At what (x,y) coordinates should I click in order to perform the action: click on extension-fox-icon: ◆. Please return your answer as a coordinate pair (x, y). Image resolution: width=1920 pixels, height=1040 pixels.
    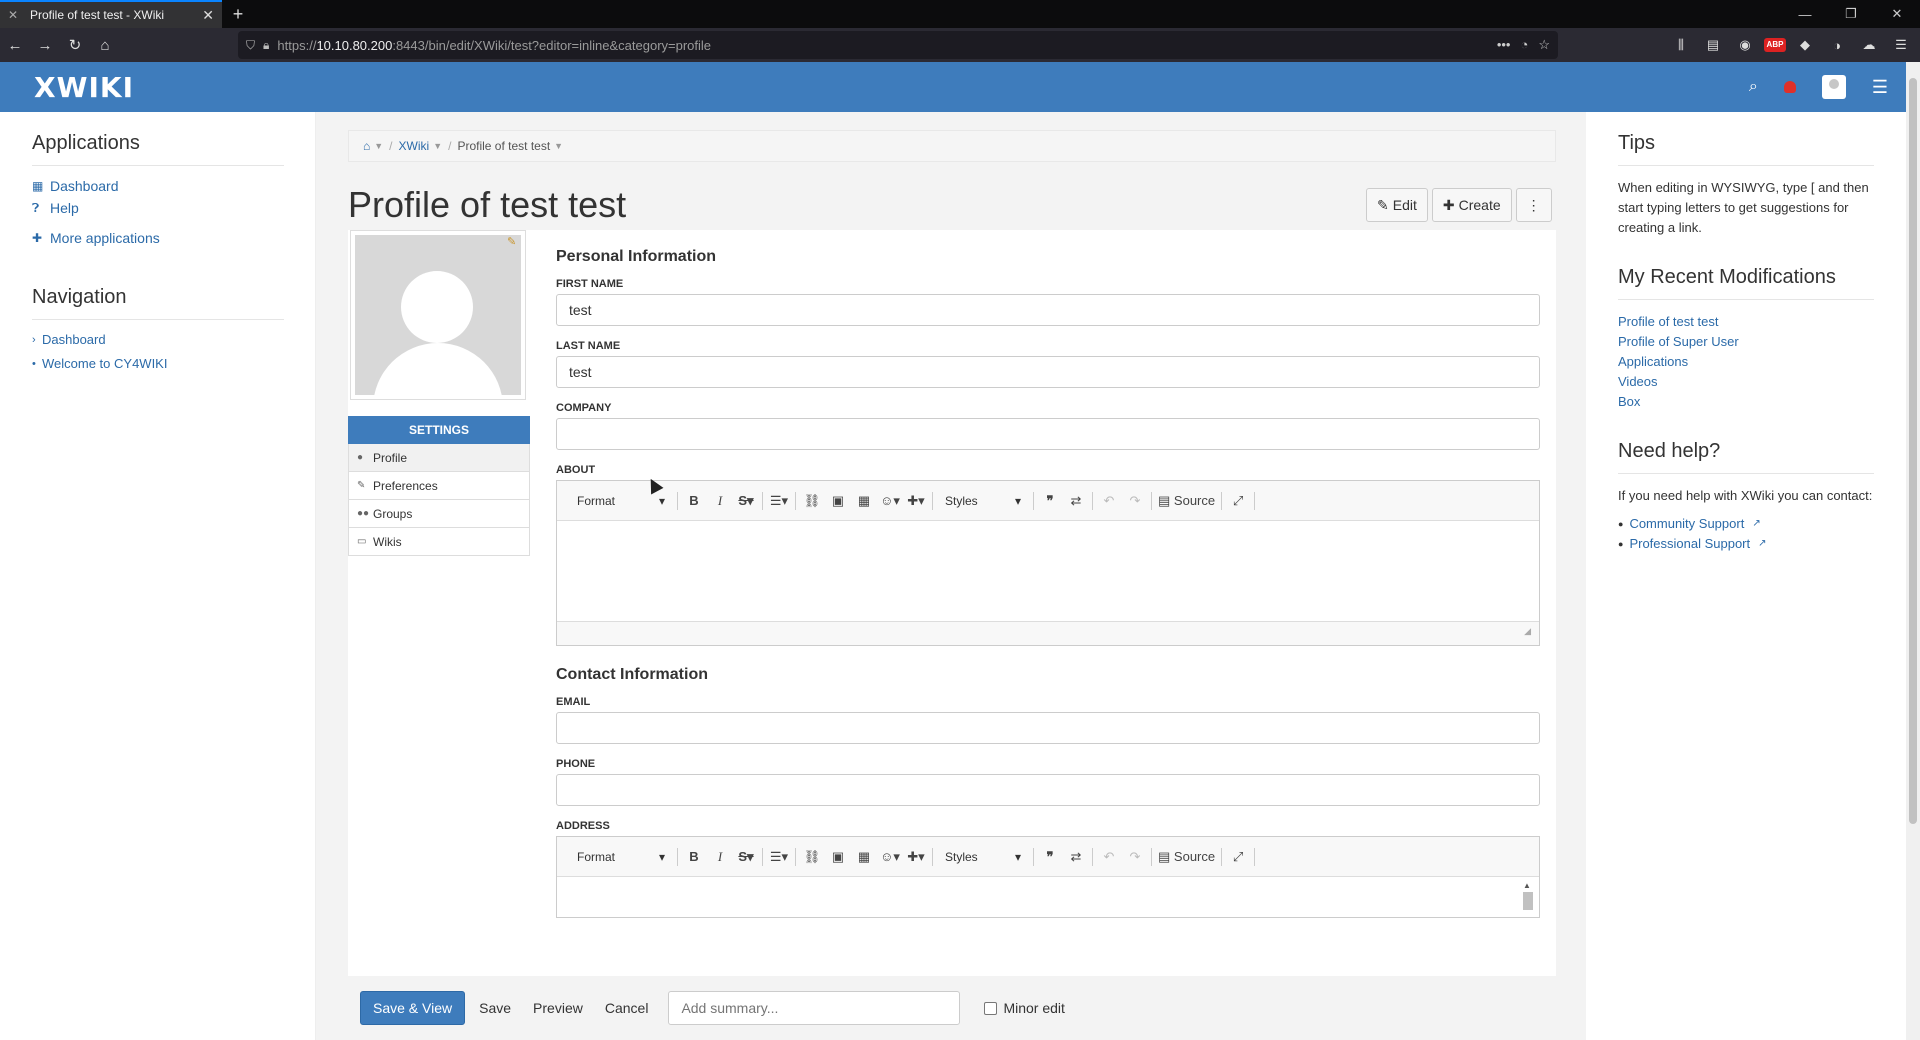
    Looking at the image, I should click on (1805, 45).